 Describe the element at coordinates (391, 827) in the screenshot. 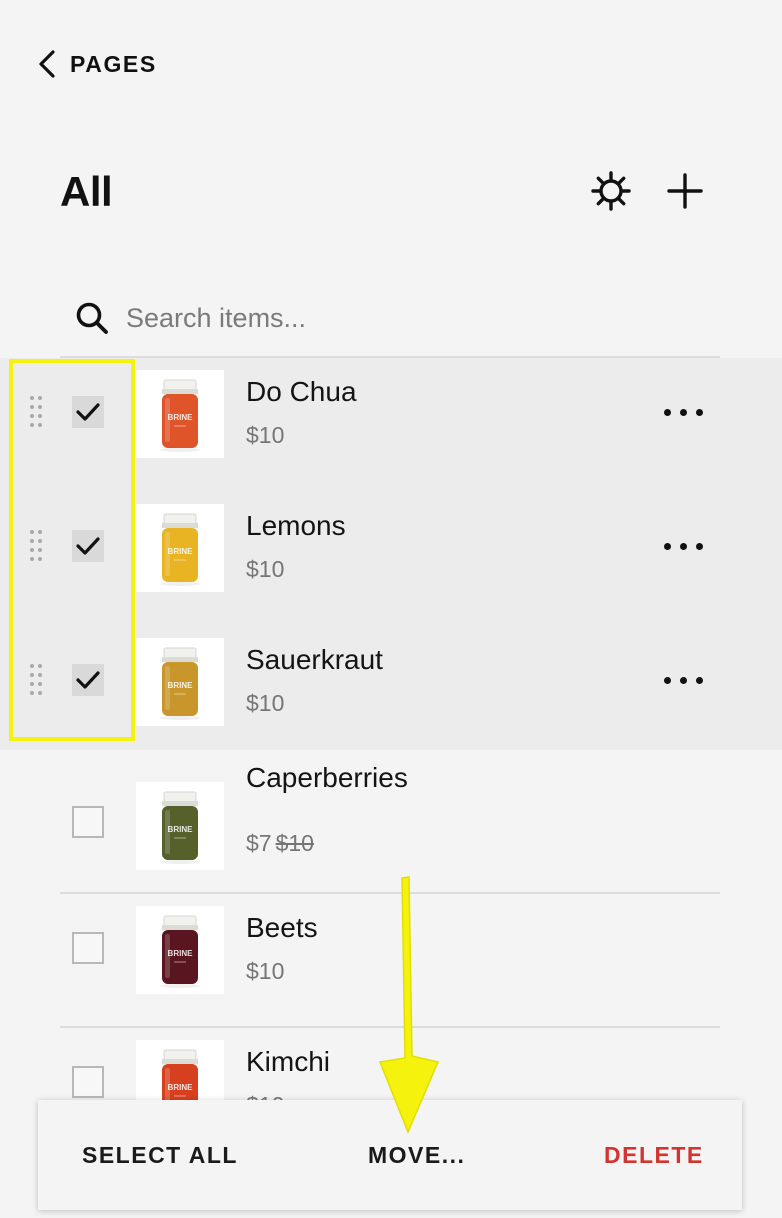

I see `list-item: BRINE Caperberries $7 $10` at that location.